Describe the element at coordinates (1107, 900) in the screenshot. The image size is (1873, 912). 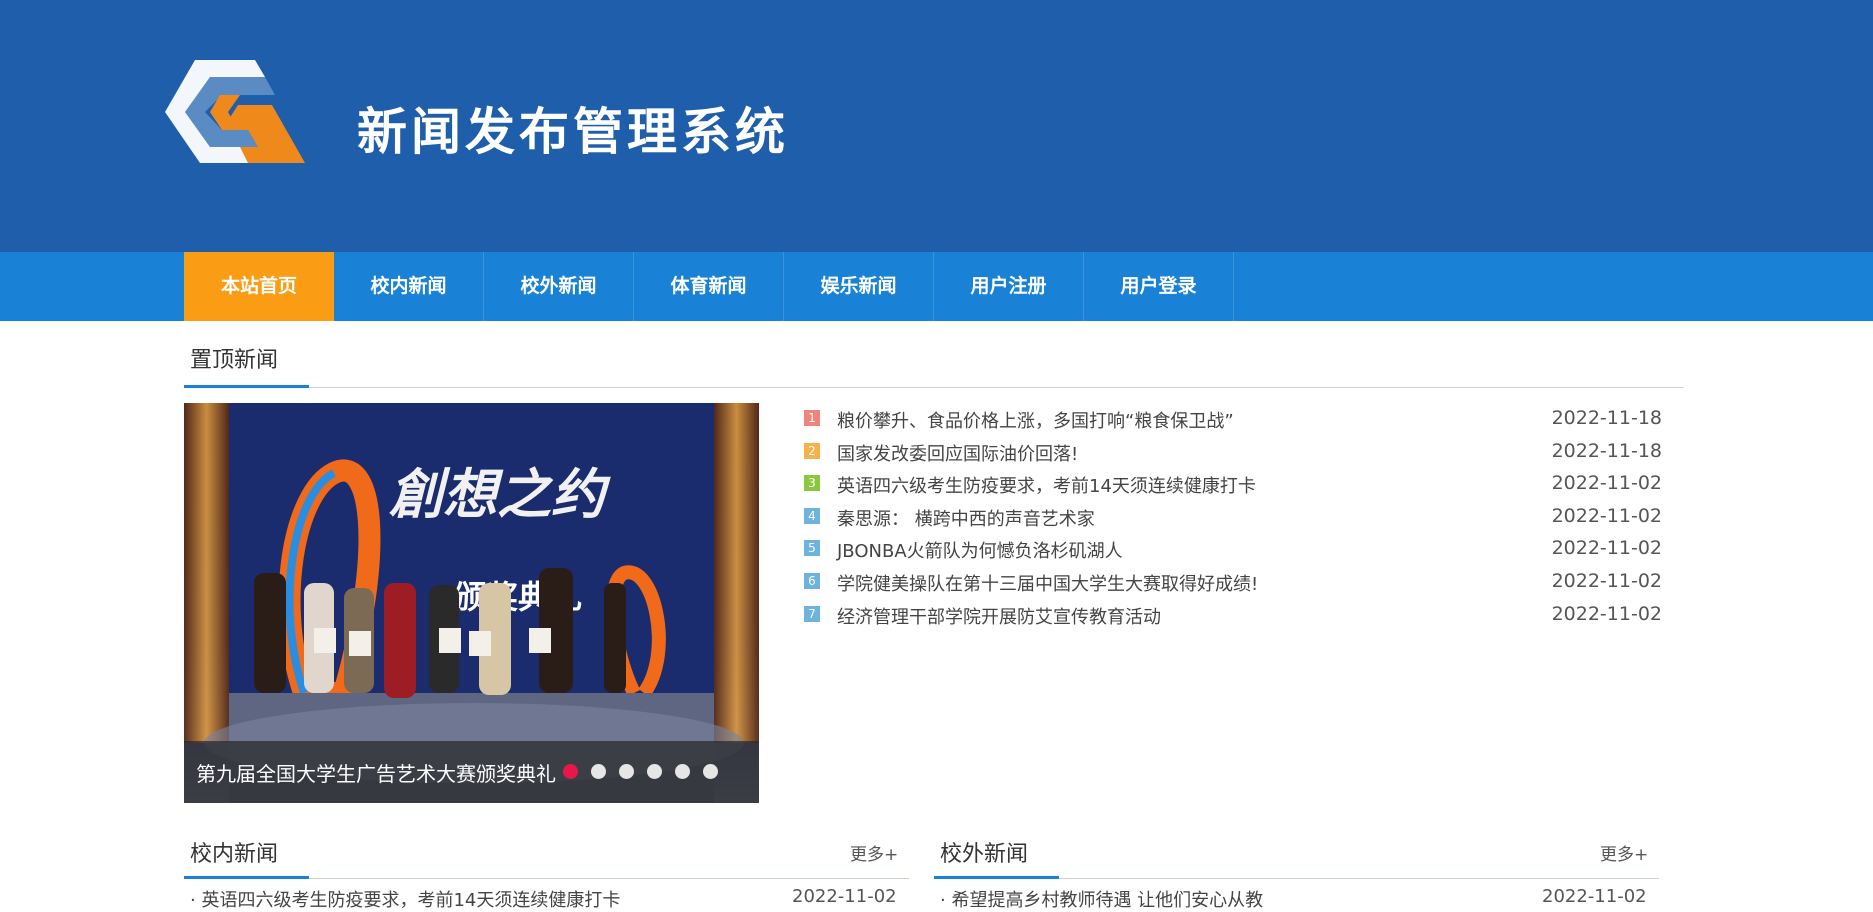
I see `news-title-link: 希望提高乡村教师待遇 让他们安心从教` at that location.